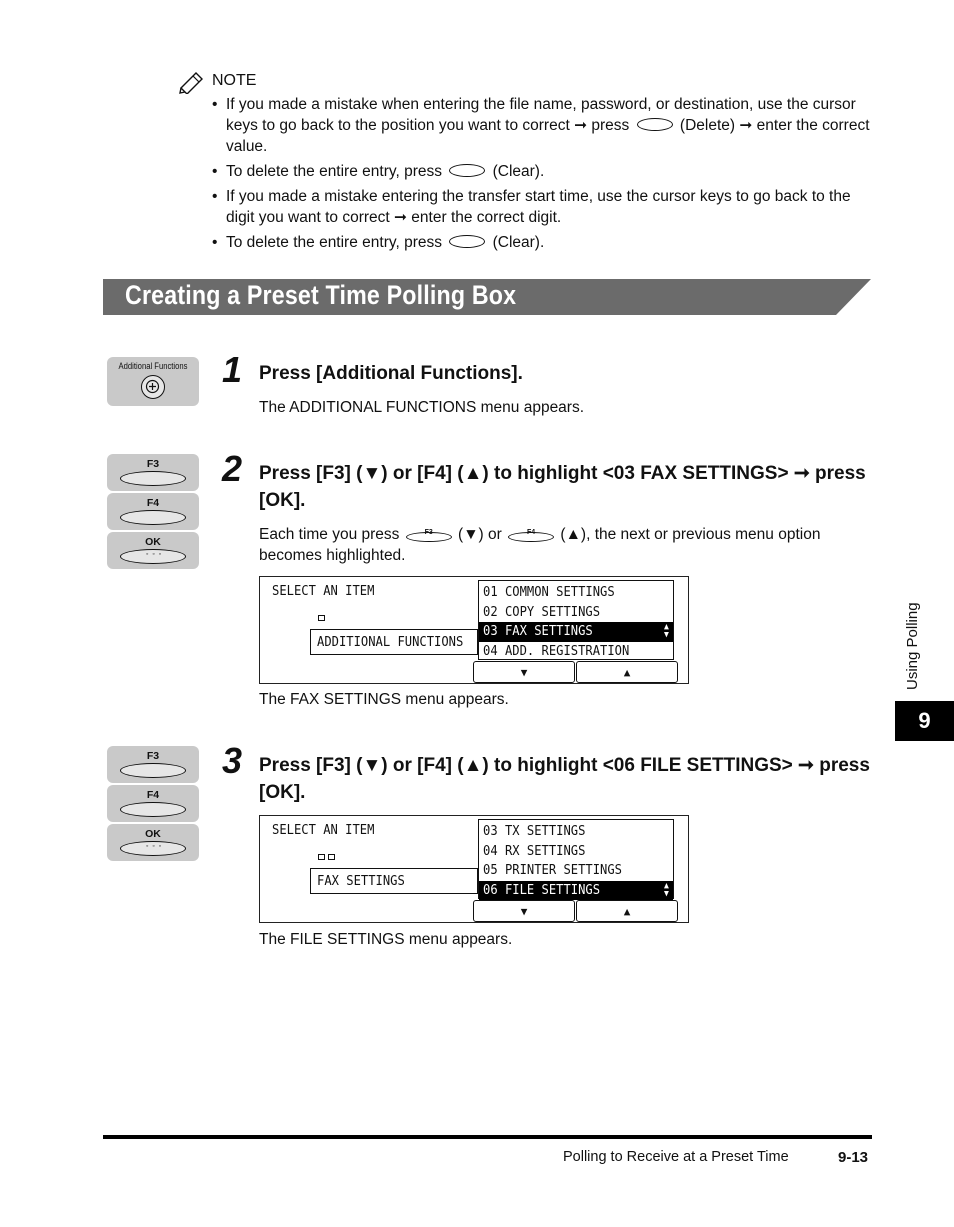 This screenshot has height=1227, width=954. Describe the element at coordinates (232, 760) in the screenshot. I see `step-number: 3` at that location.